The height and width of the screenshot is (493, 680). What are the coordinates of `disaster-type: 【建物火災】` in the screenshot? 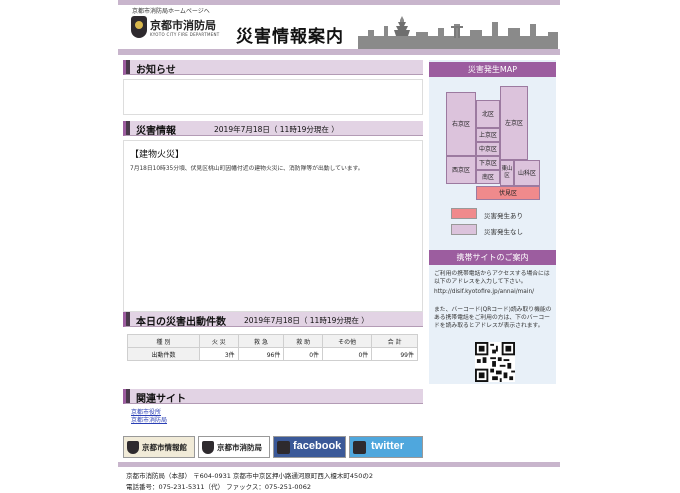 It's located at (157, 155).